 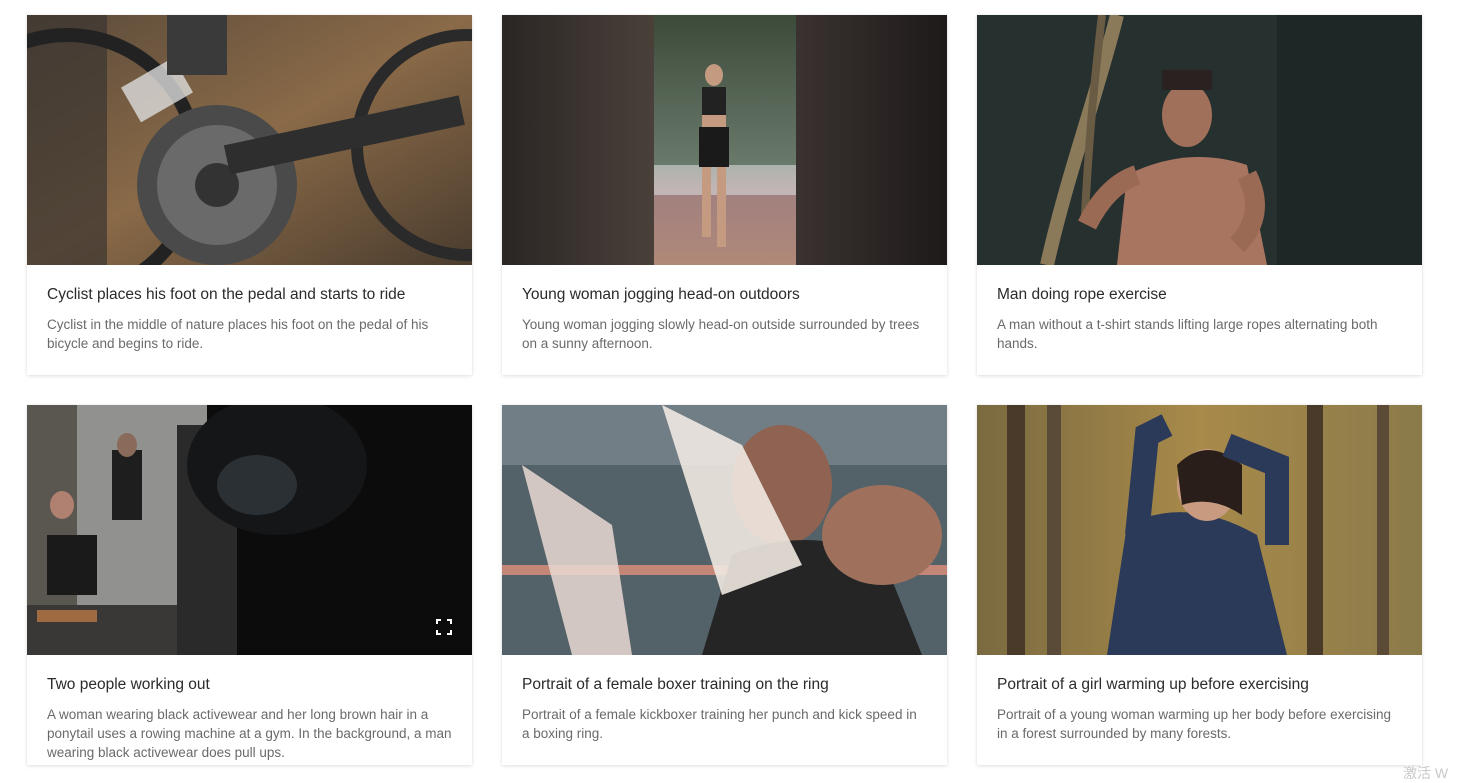 What do you see at coordinates (444, 627) in the screenshot?
I see `fullscreen-icon` at bounding box center [444, 627].